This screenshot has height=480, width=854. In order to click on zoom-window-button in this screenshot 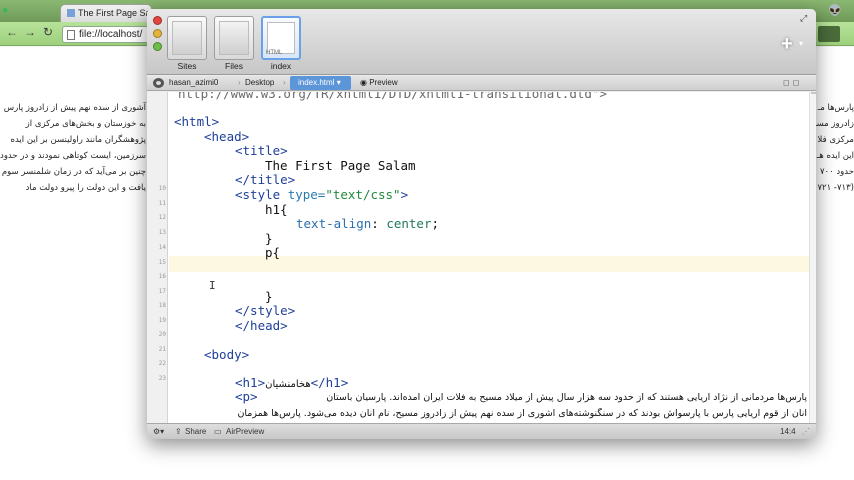, I will do `click(157, 46)`.